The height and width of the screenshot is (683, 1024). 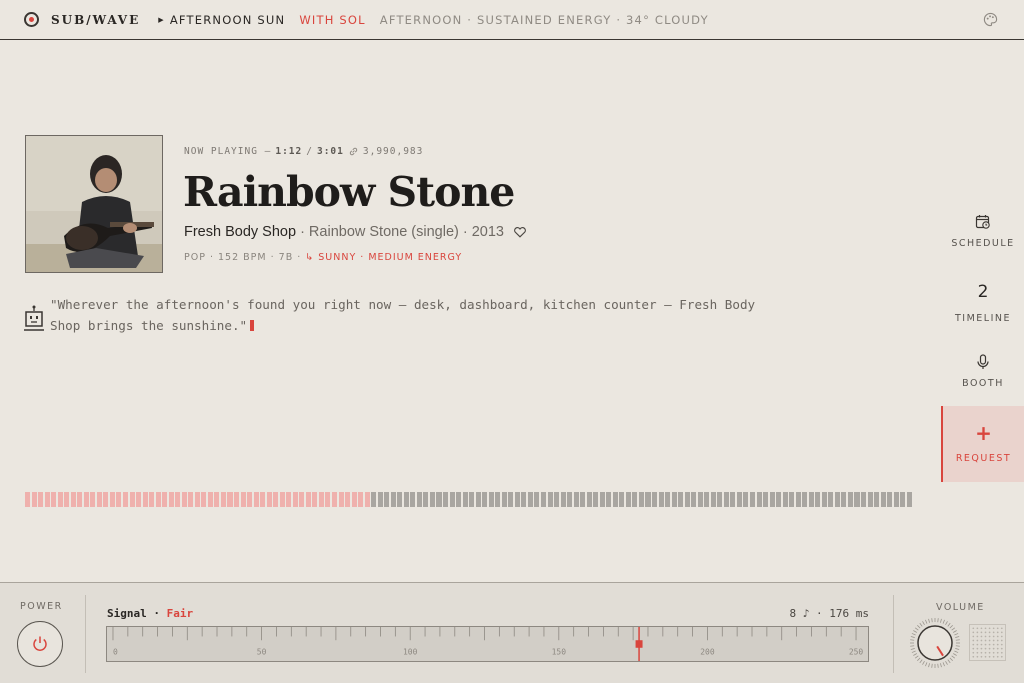 What do you see at coordinates (95, 20) in the screenshot?
I see `brand-name: SUB/WAVE` at bounding box center [95, 20].